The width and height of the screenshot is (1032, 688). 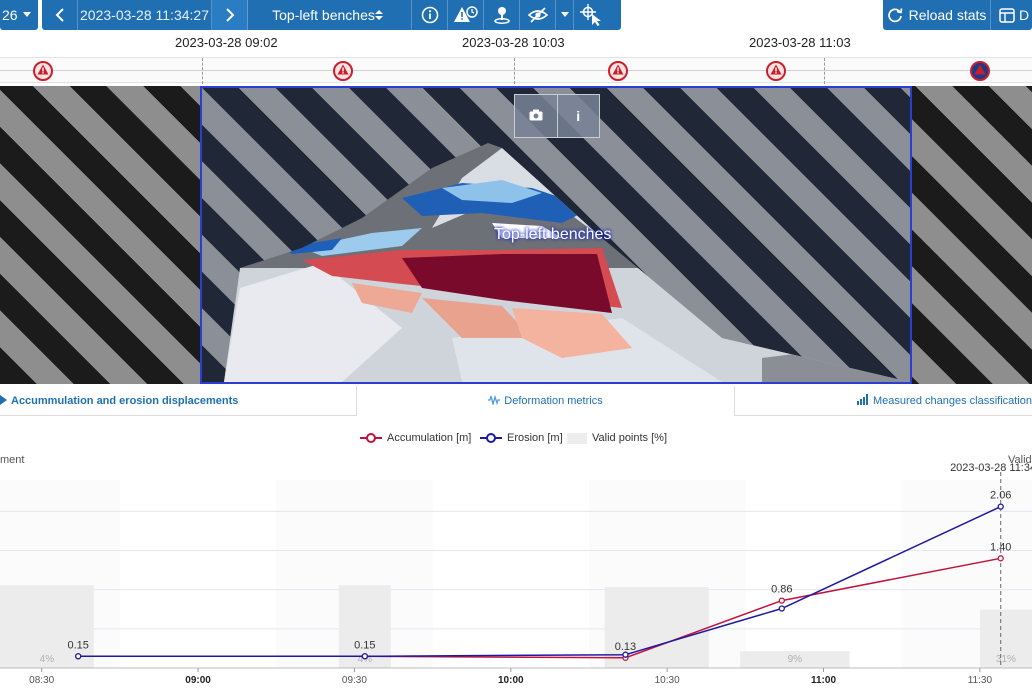 I want to click on tab-measured-label: Measured changes classification, so click(x=952, y=401).